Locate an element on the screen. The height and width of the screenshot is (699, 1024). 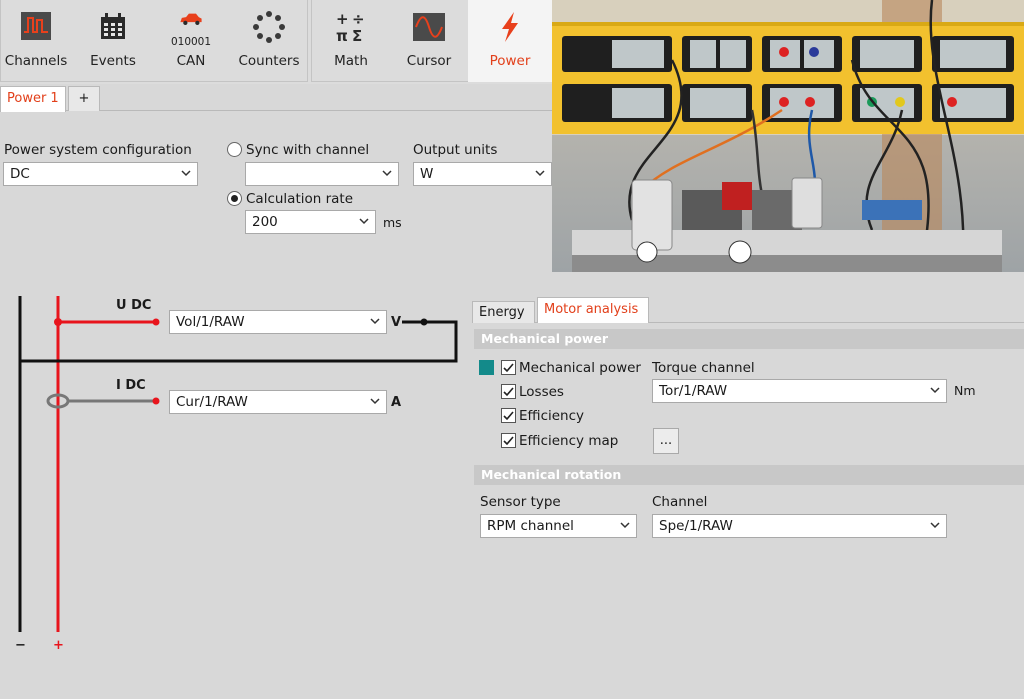
u-dc-label: U DC is located at coordinates (134, 305).